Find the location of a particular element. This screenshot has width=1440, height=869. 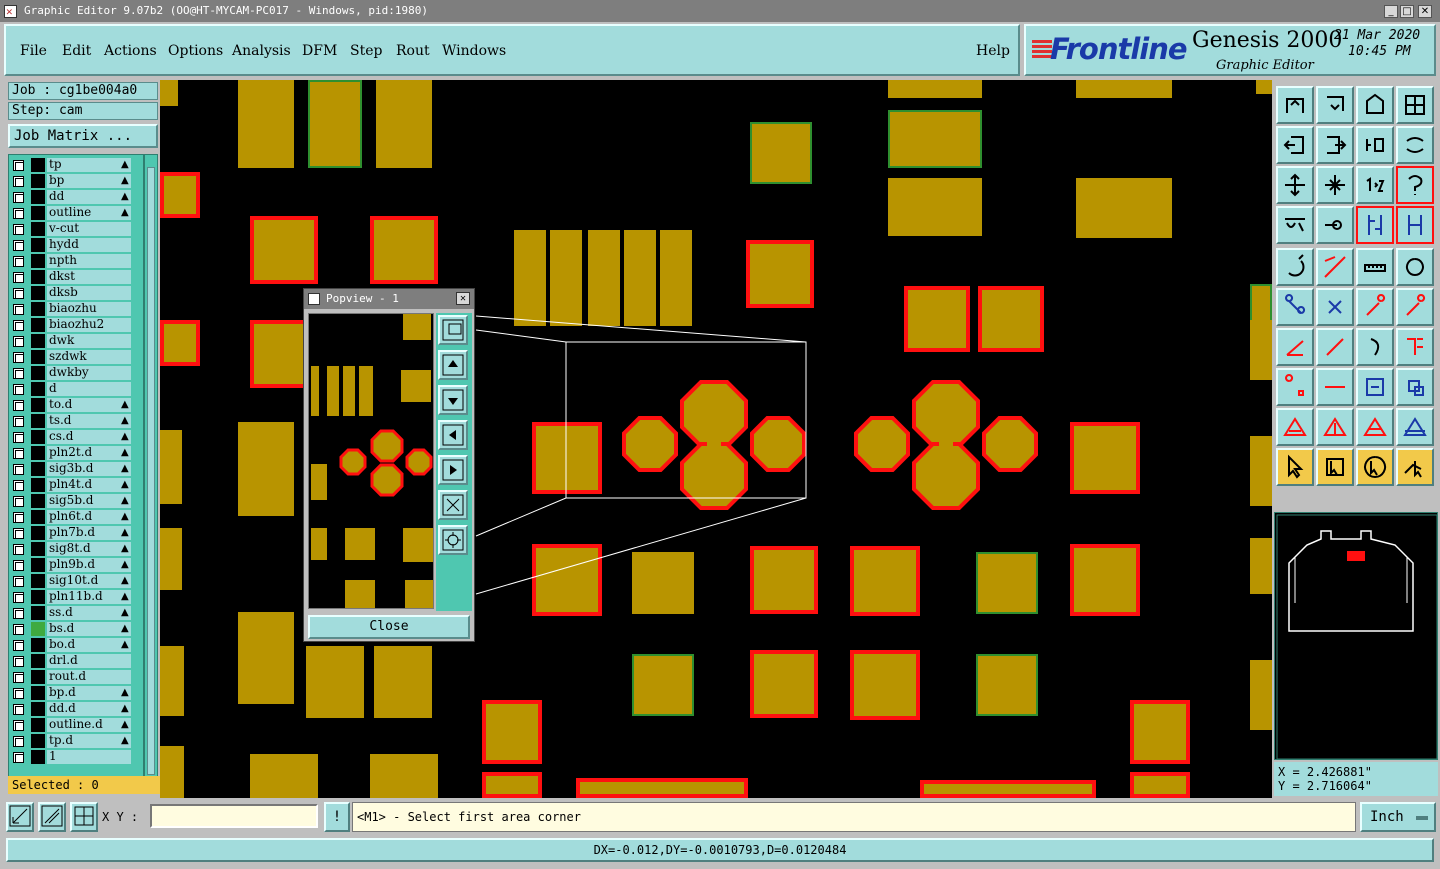

pad-icon is located at coordinates (1295, 267).